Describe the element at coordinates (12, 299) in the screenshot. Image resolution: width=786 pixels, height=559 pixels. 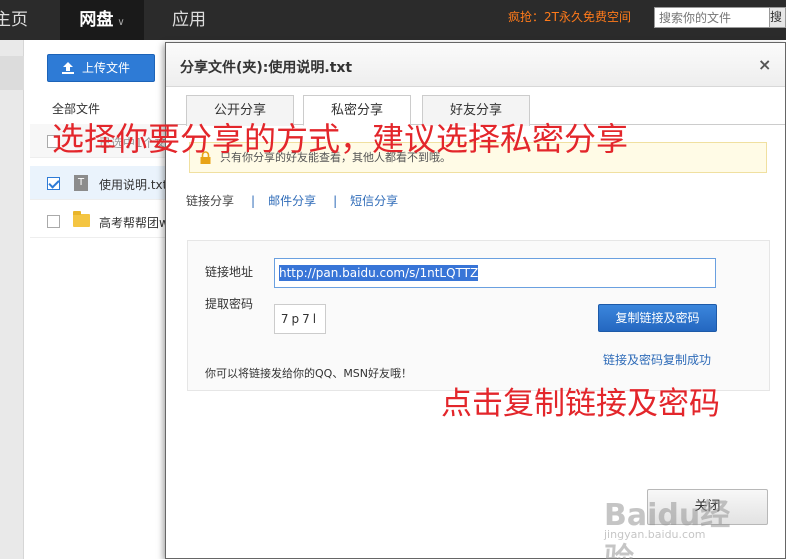
I see `left-sidebar` at that location.